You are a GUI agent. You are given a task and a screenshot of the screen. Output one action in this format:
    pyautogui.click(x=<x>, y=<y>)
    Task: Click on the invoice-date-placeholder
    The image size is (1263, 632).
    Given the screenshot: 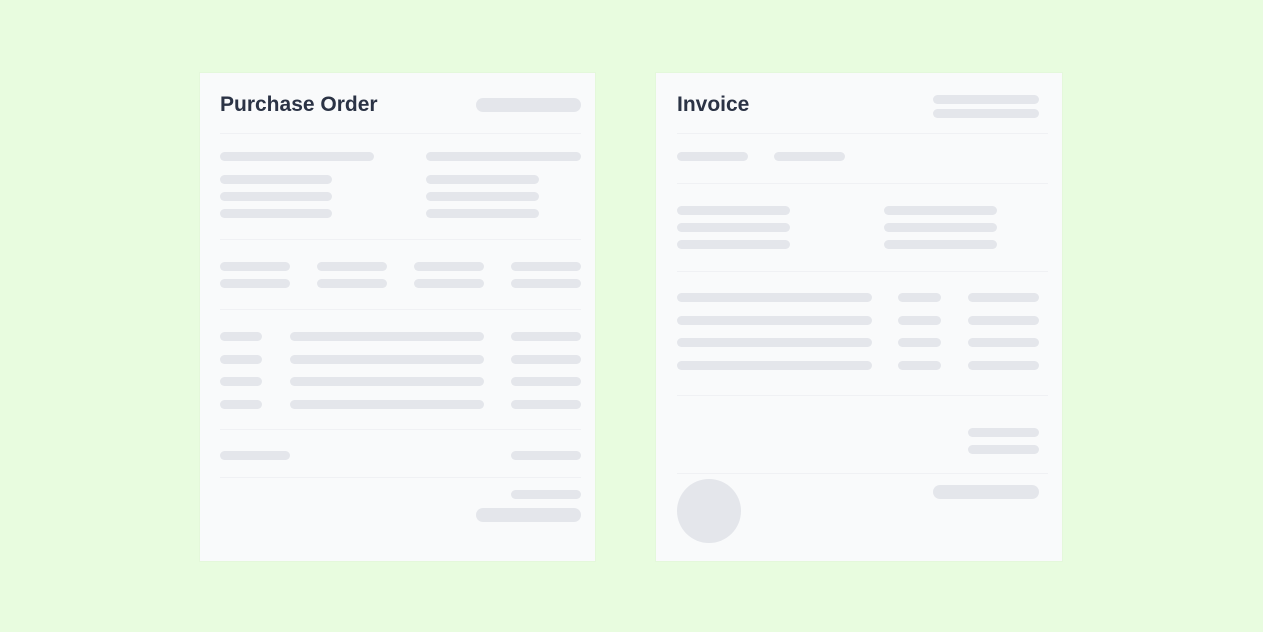 What is the action you would take?
    pyautogui.click(x=809, y=156)
    